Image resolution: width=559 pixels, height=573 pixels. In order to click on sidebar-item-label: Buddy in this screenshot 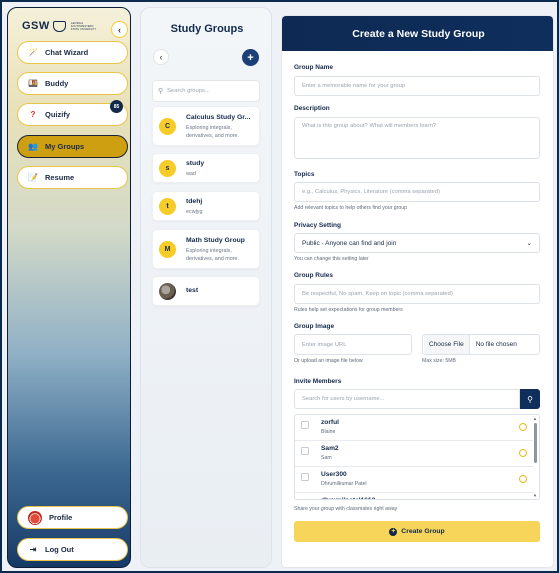, I will do `click(57, 83)`.